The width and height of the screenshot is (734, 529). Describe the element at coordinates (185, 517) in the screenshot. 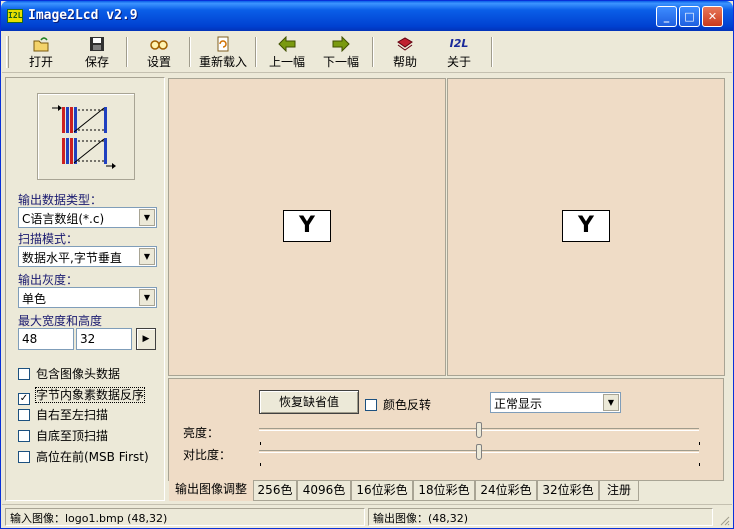

I see `input-image-status: 输入图像：logo1.bmp (48,32)` at that location.